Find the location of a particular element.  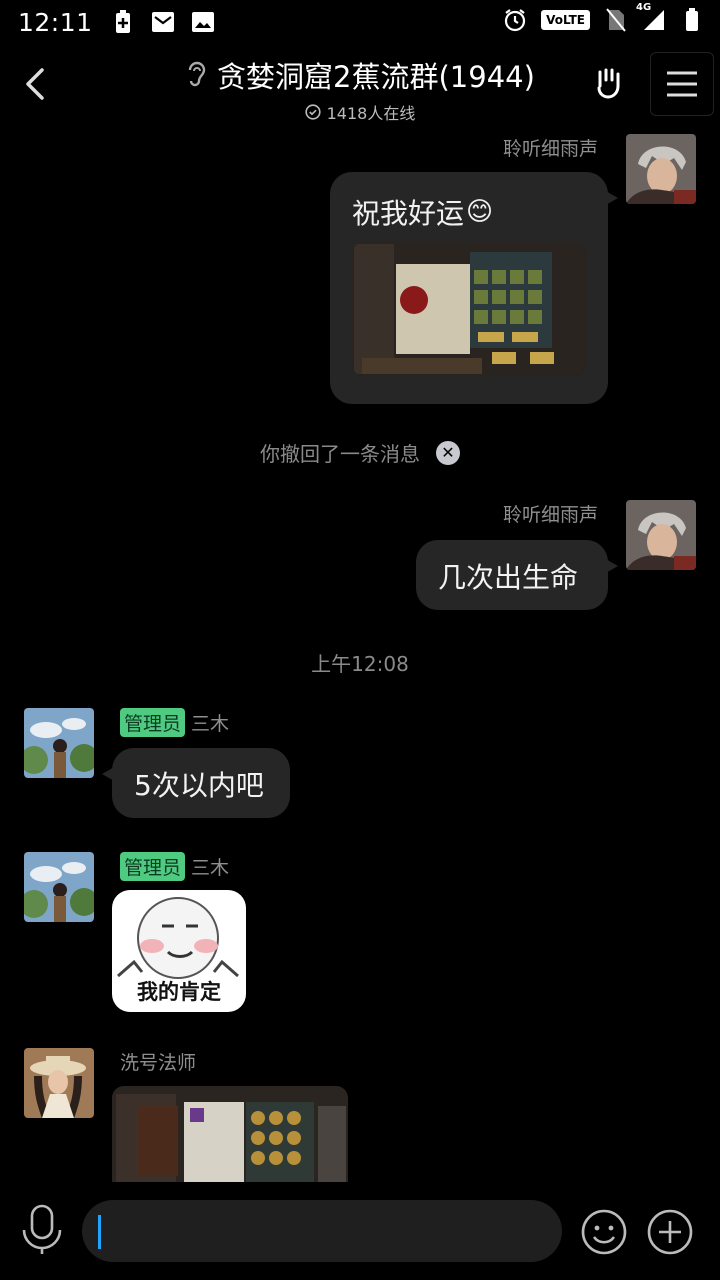

message-bubble: 祝我好运 😊 is located at coordinates (474, 288).